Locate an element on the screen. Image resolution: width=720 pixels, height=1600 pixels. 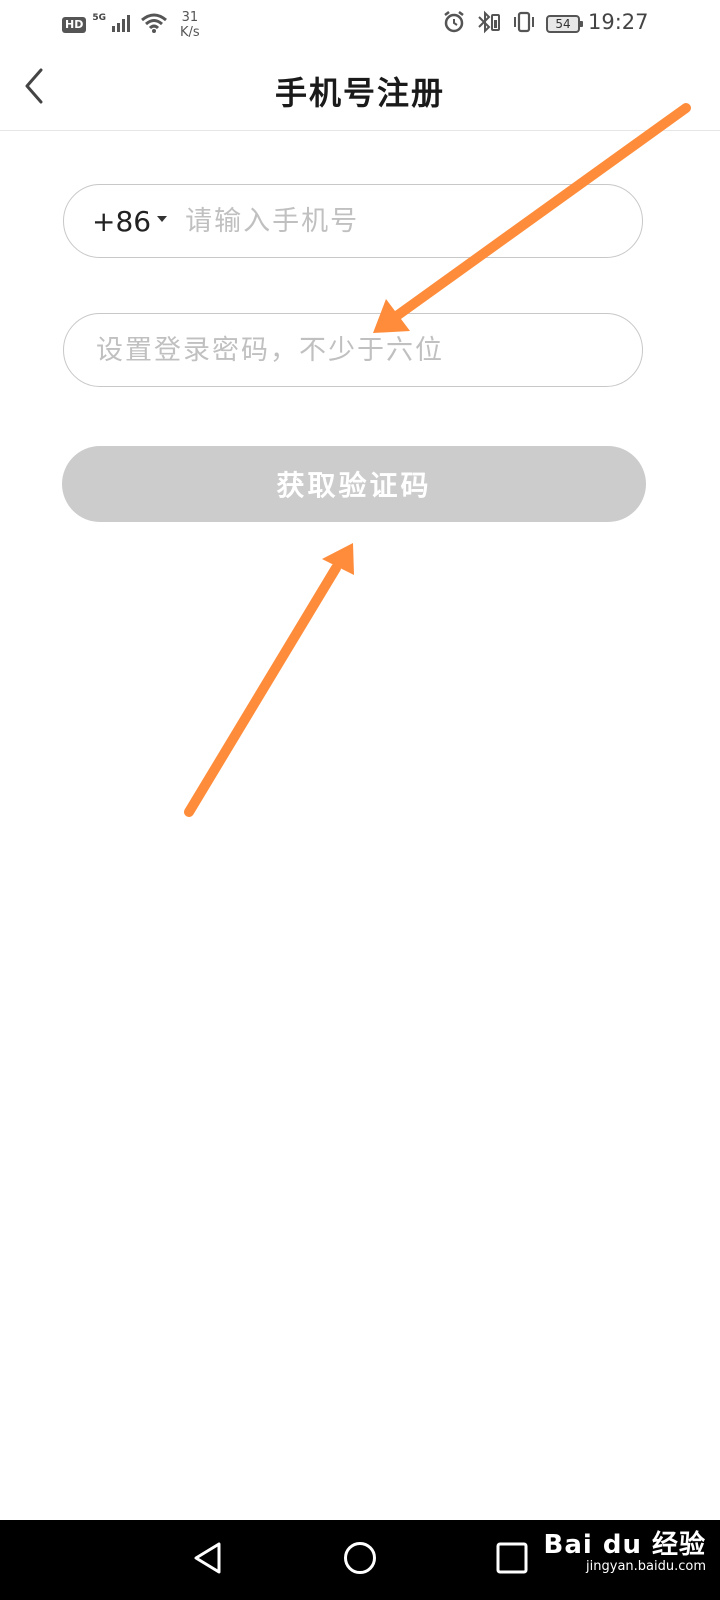
get-verification-code-button: 获取验证码 is located at coordinates (354, 484).